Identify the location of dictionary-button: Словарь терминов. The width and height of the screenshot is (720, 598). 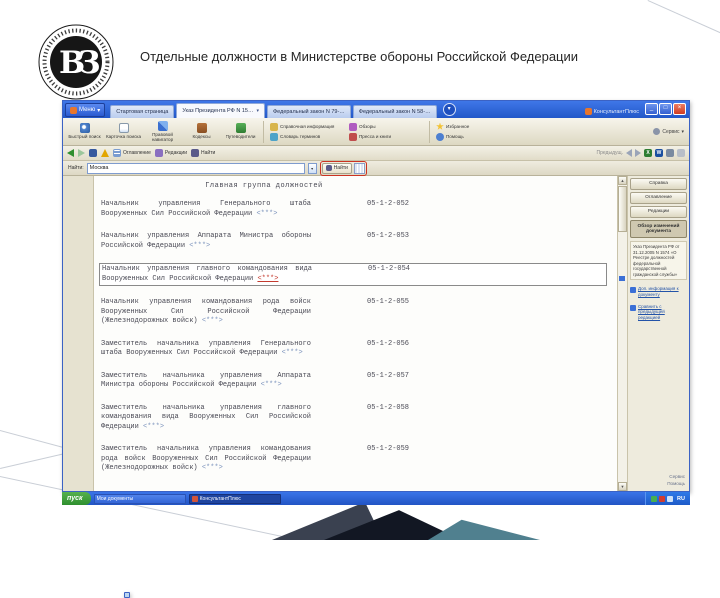
(307, 136).